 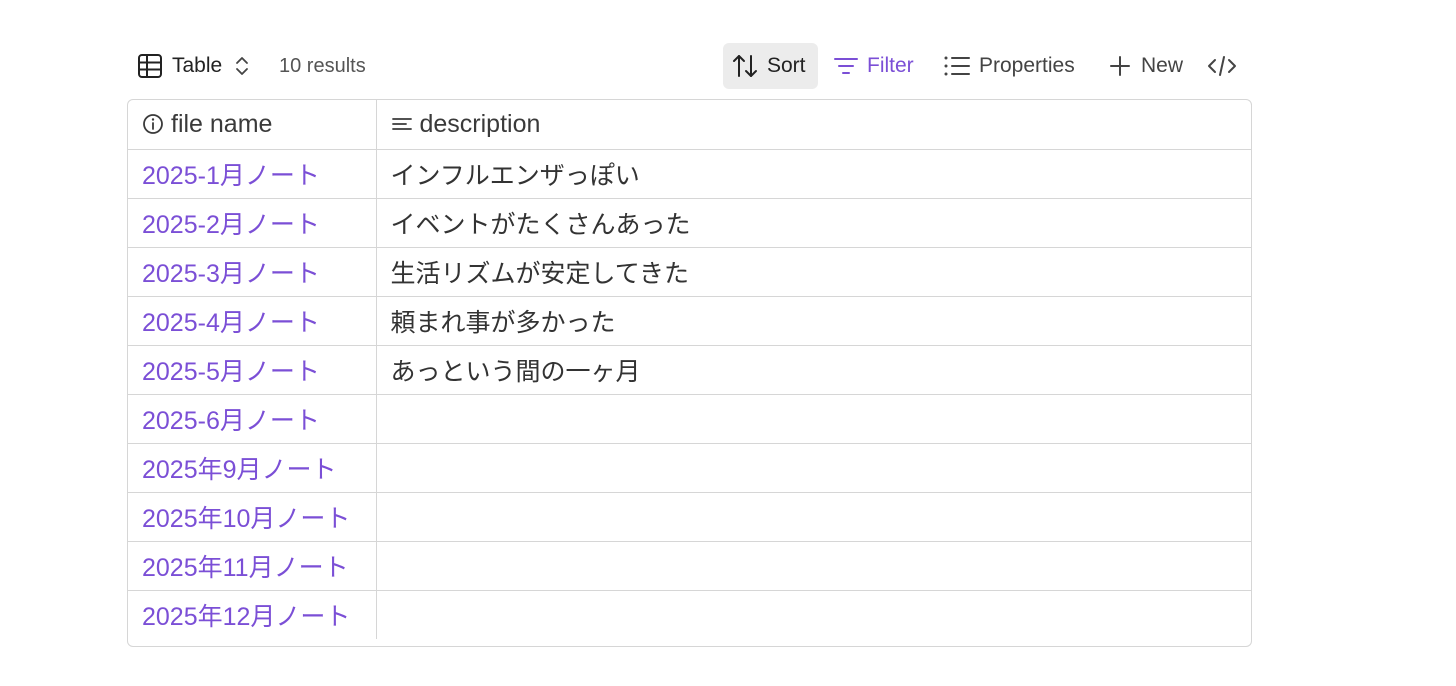 What do you see at coordinates (252, 468) in the screenshot?
I see `file-name-link: 2025年9月ノート` at bounding box center [252, 468].